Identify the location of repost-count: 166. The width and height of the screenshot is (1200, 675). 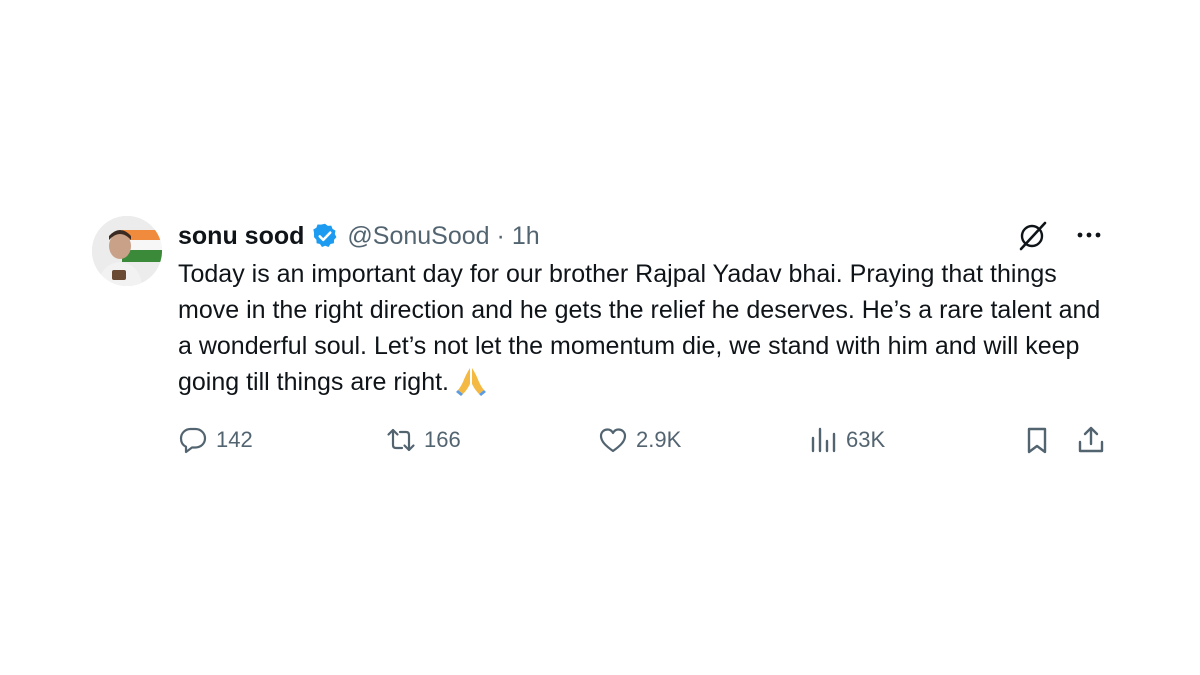
(442, 439).